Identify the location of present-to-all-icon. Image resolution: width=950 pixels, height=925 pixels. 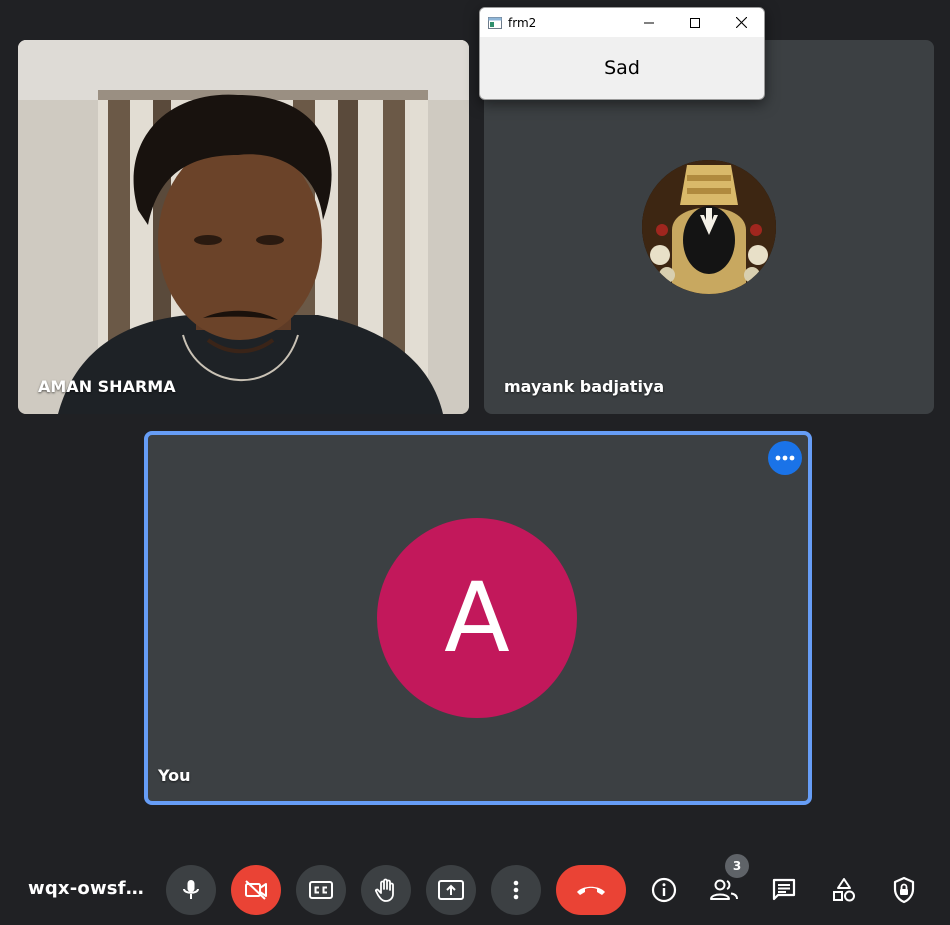
(451, 890).